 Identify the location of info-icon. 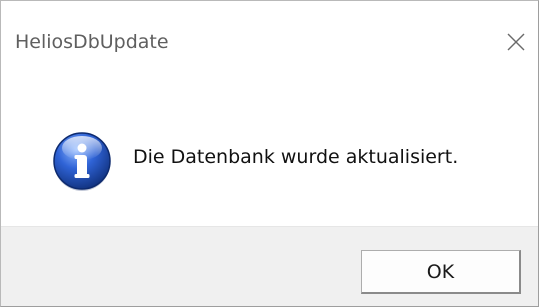
(82, 161).